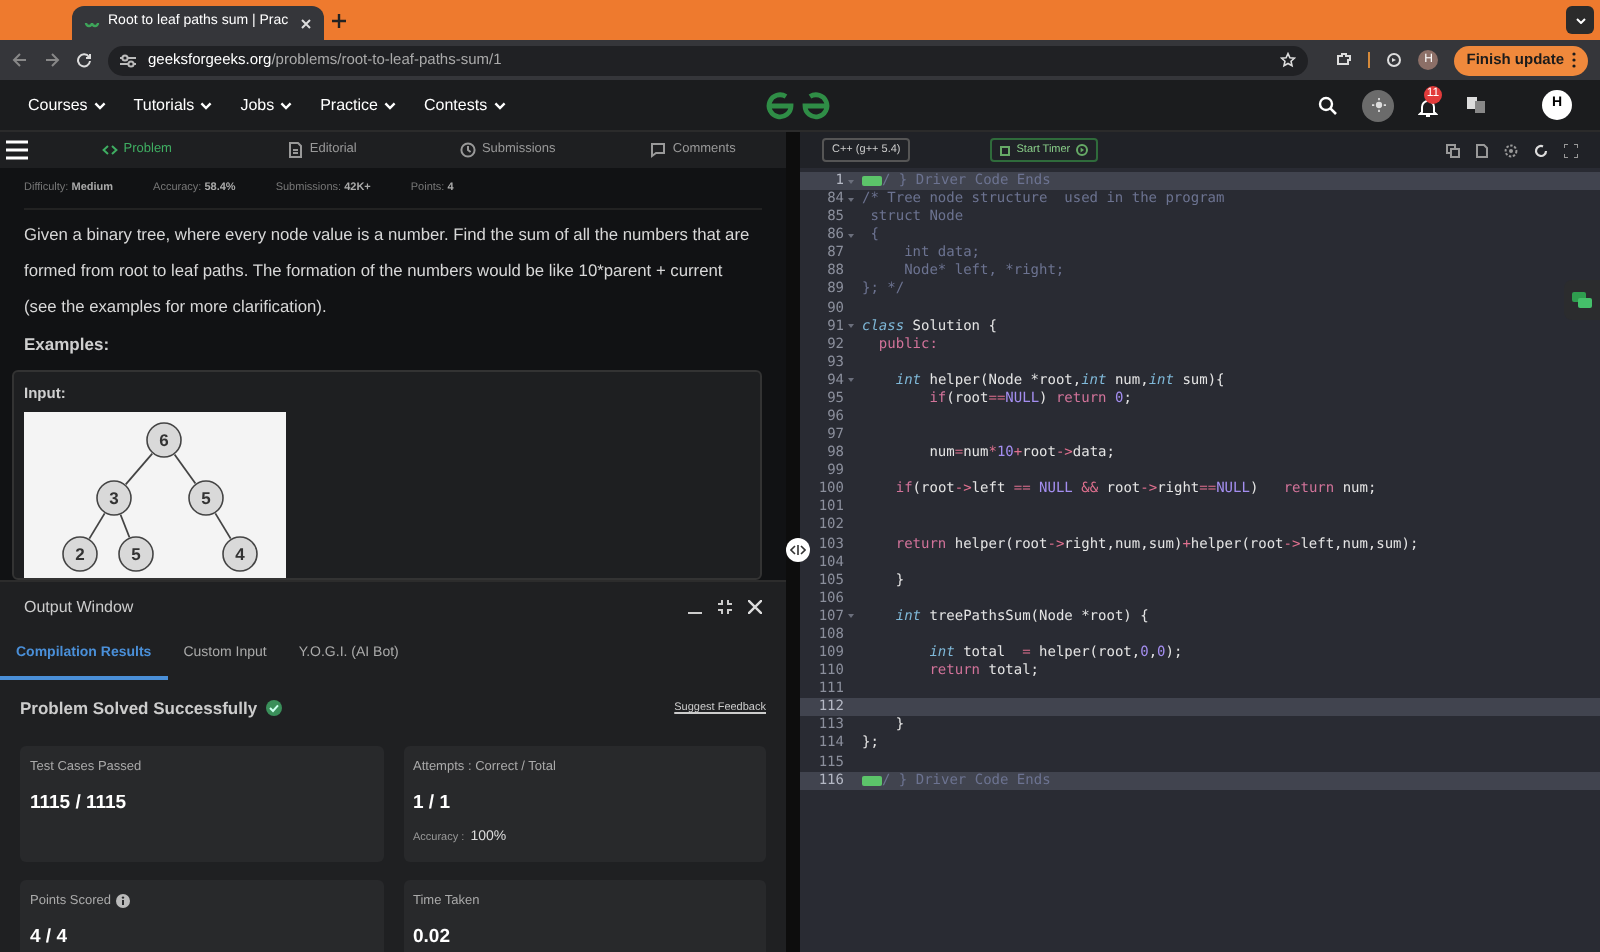 The image size is (1600, 952). What do you see at coordinates (80, 554) in the screenshot?
I see `tree-node: 2` at bounding box center [80, 554].